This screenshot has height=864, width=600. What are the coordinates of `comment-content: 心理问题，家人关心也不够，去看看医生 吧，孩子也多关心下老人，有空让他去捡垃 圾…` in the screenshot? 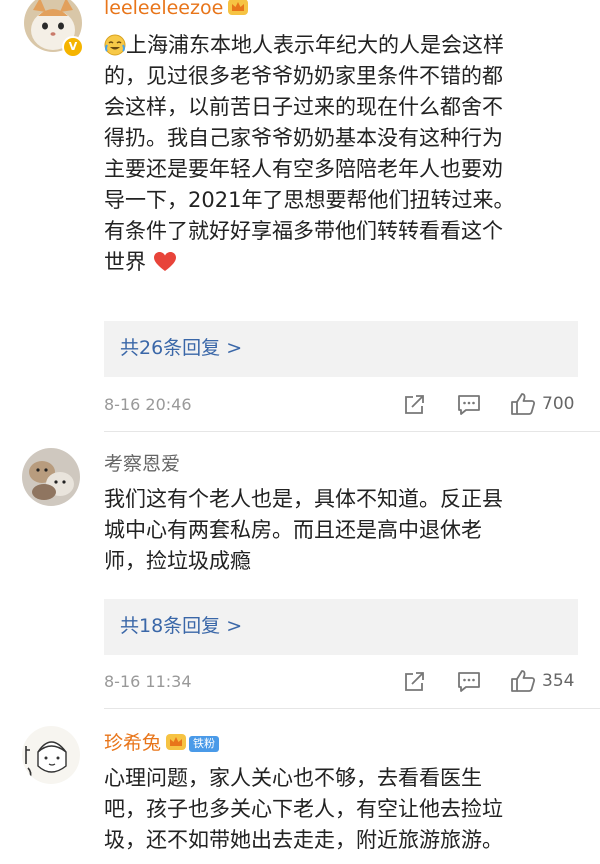 It's located at (342, 809).